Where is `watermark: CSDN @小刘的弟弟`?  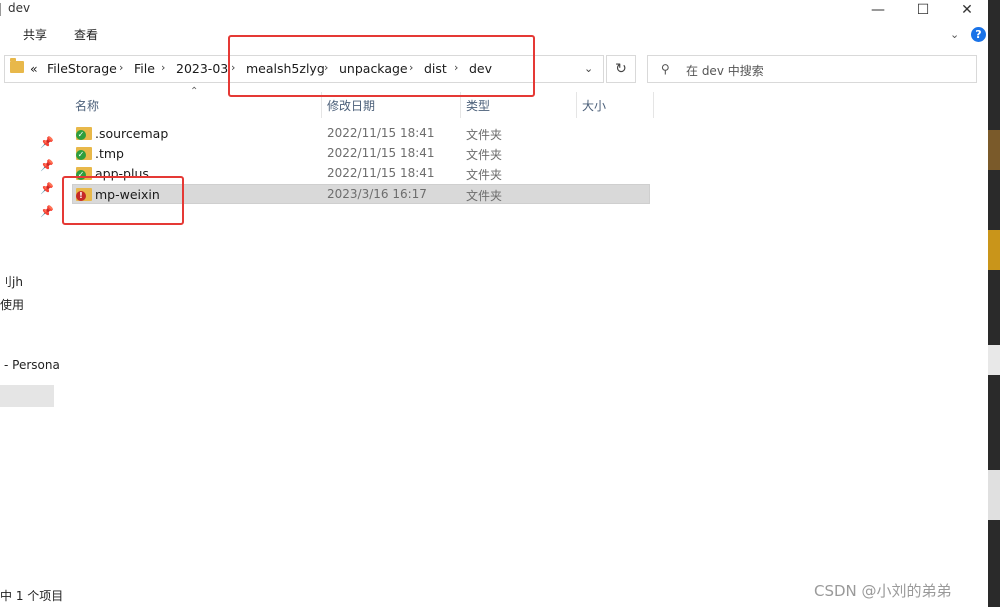 watermark: CSDN @小刘的弟弟 is located at coordinates (883, 591).